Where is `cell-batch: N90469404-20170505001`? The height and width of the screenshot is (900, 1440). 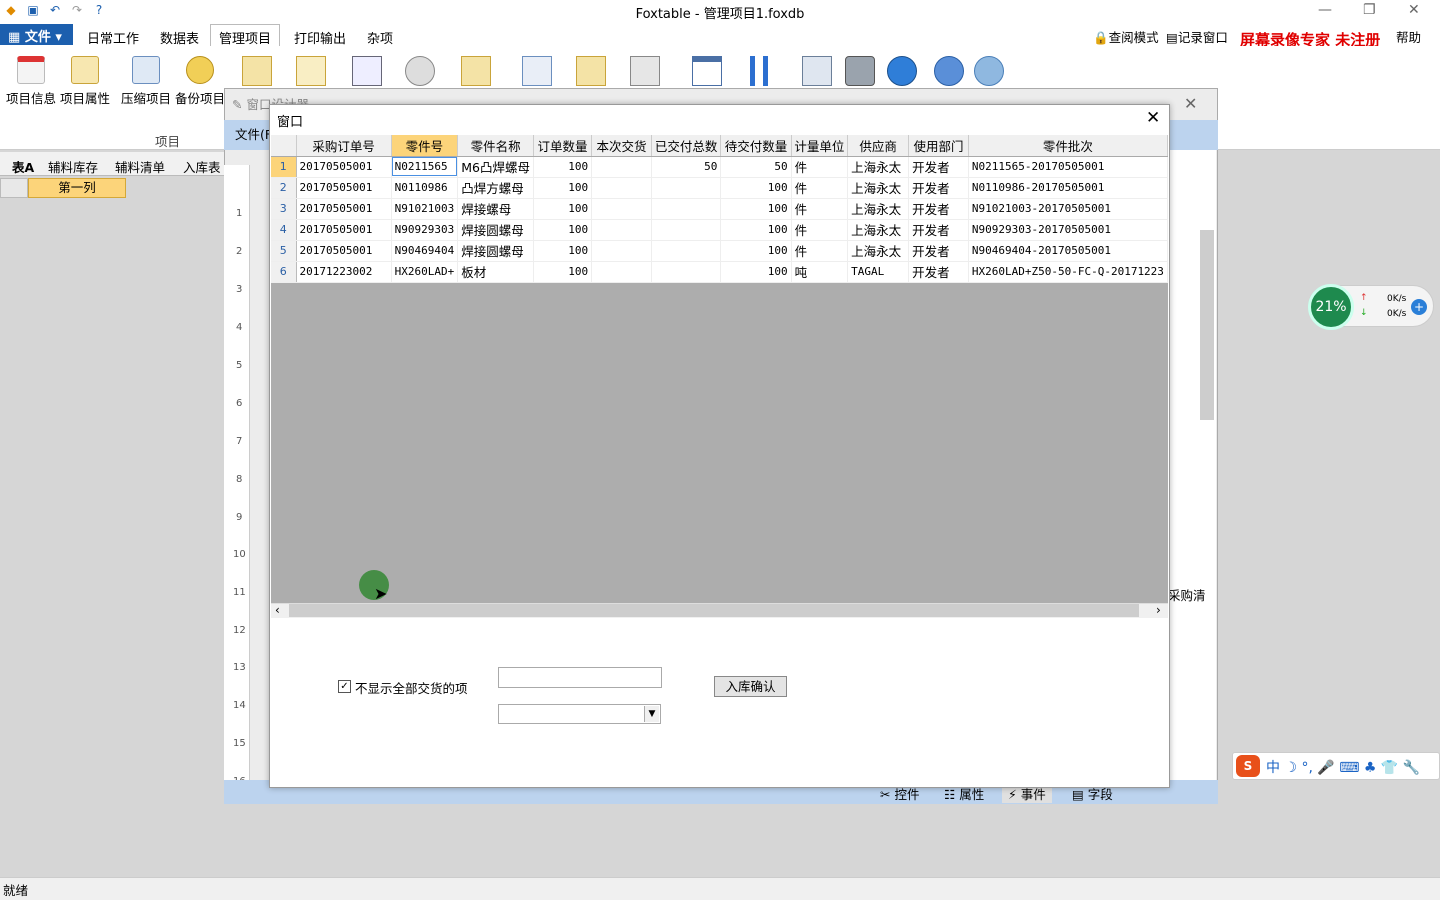 cell-batch: N90469404-20170505001 is located at coordinates (1068, 251).